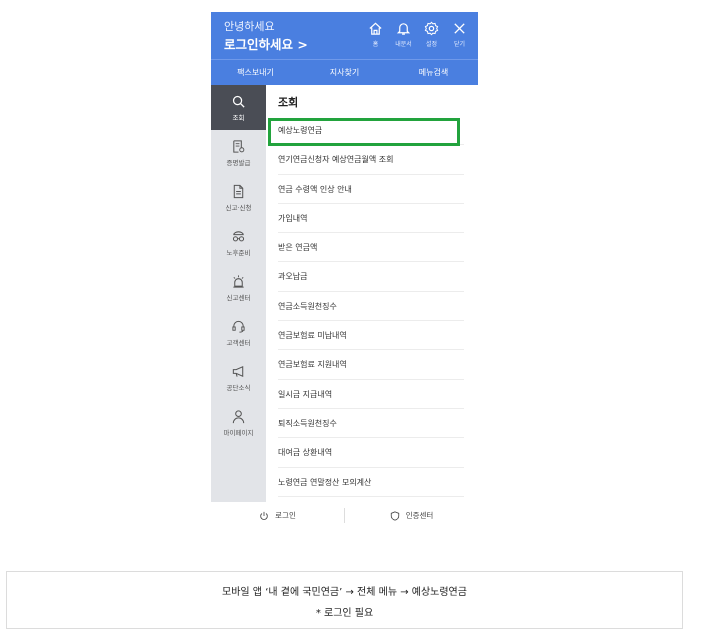  What do you see at coordinates (266, 43) in the screenshot?
I see `login-prompt-link: 로그인하세요 >` at bounding box center [266, 43].